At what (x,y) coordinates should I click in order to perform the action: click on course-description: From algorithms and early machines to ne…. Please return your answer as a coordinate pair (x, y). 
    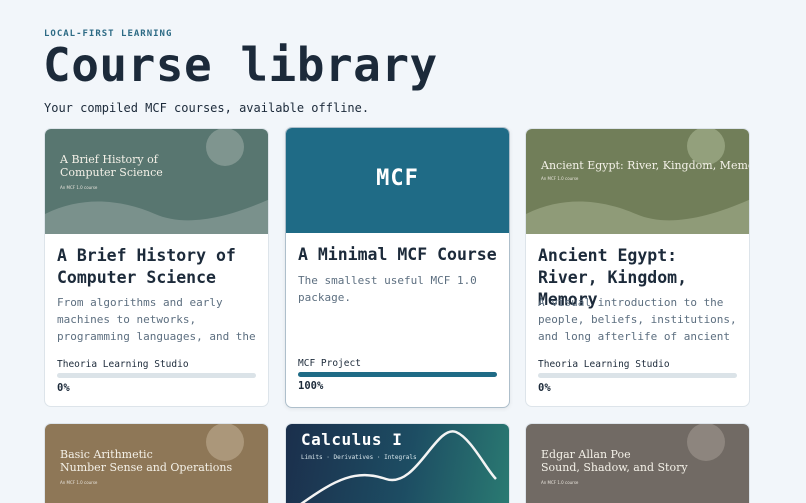
    Looking at the image, I should click on (156, 319).